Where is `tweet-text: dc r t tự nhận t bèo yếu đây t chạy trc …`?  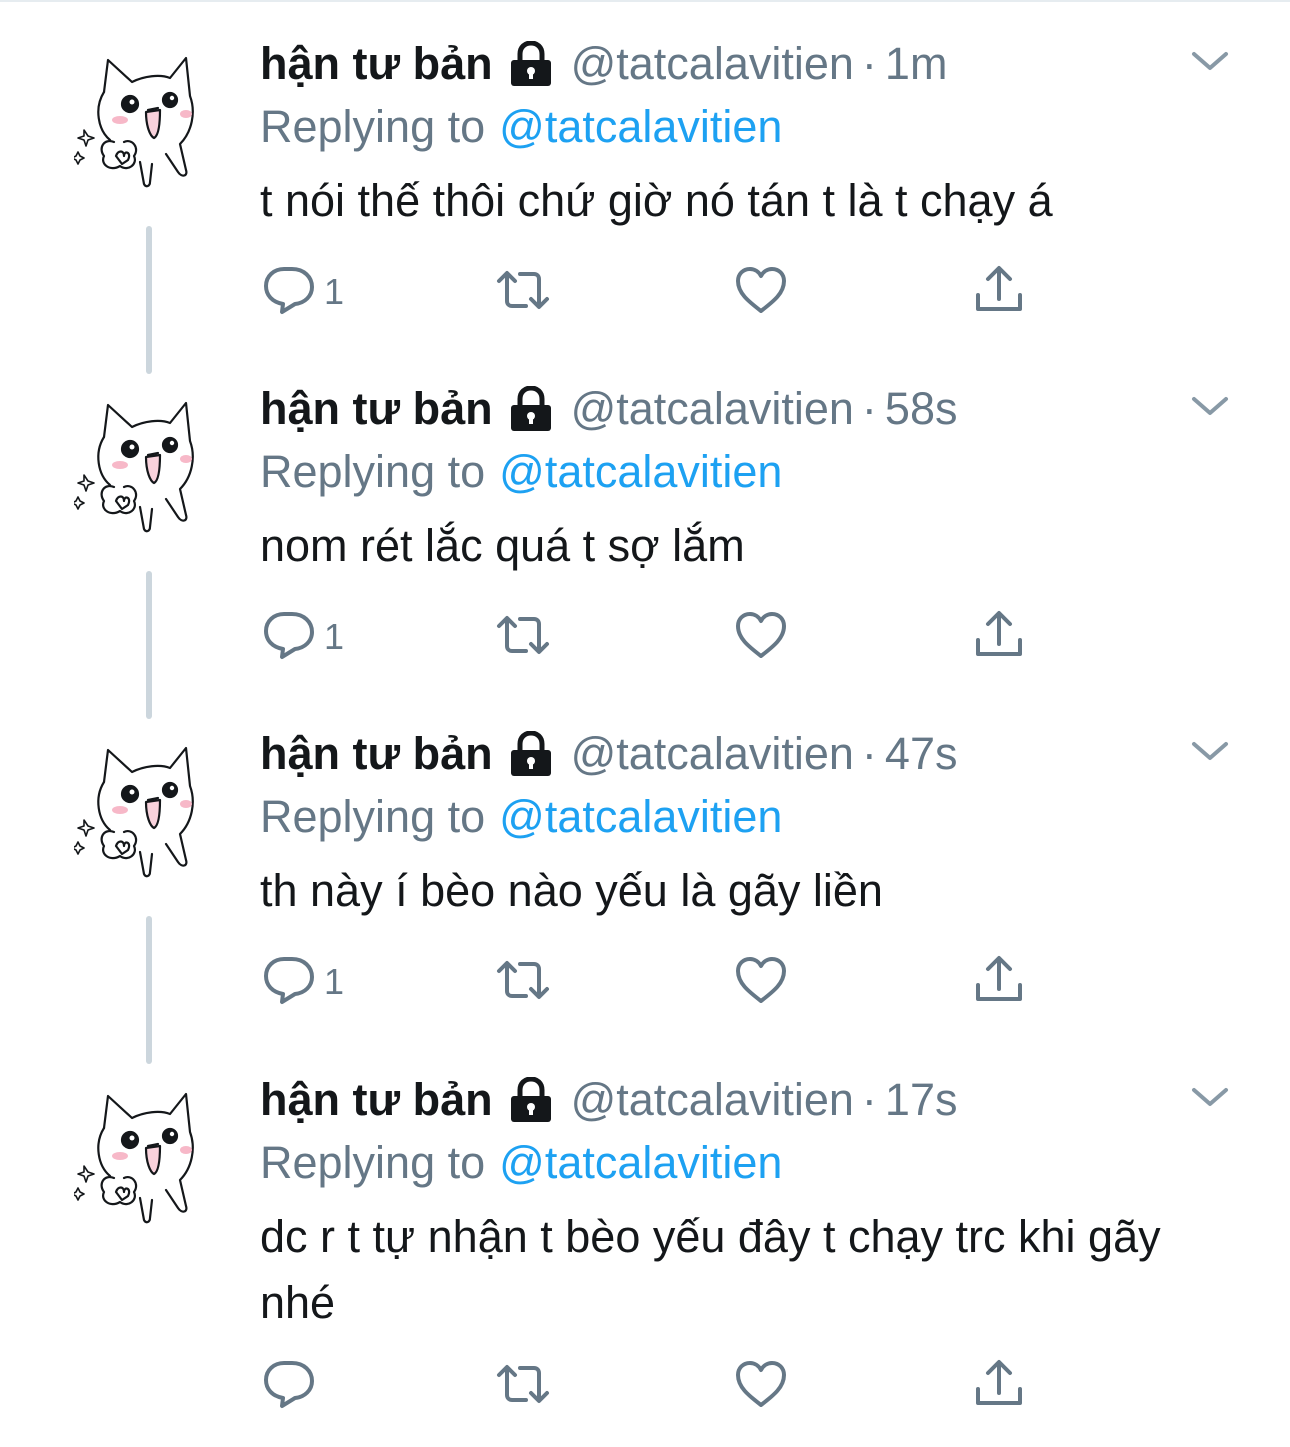
tweet-text: dc r t tự nhận t bèo yếu đây t chạy trc … is located at coordinates (710, 1269).